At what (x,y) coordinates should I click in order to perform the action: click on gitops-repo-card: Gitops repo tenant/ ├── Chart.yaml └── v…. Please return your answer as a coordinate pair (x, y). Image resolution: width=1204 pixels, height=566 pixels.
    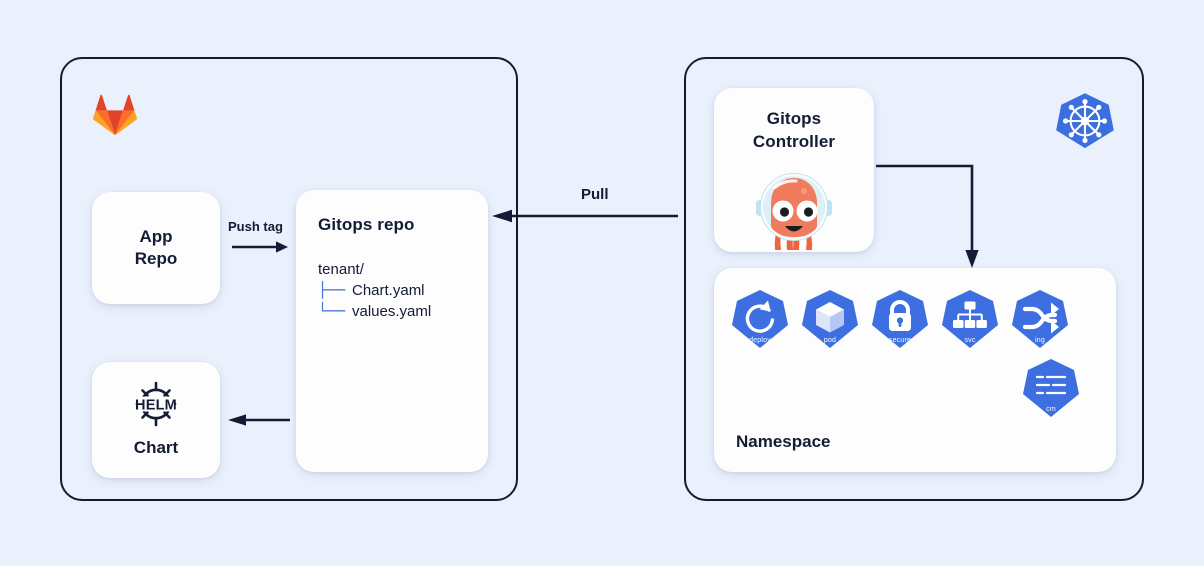
    Looking at the image, I should click on (392, 331).